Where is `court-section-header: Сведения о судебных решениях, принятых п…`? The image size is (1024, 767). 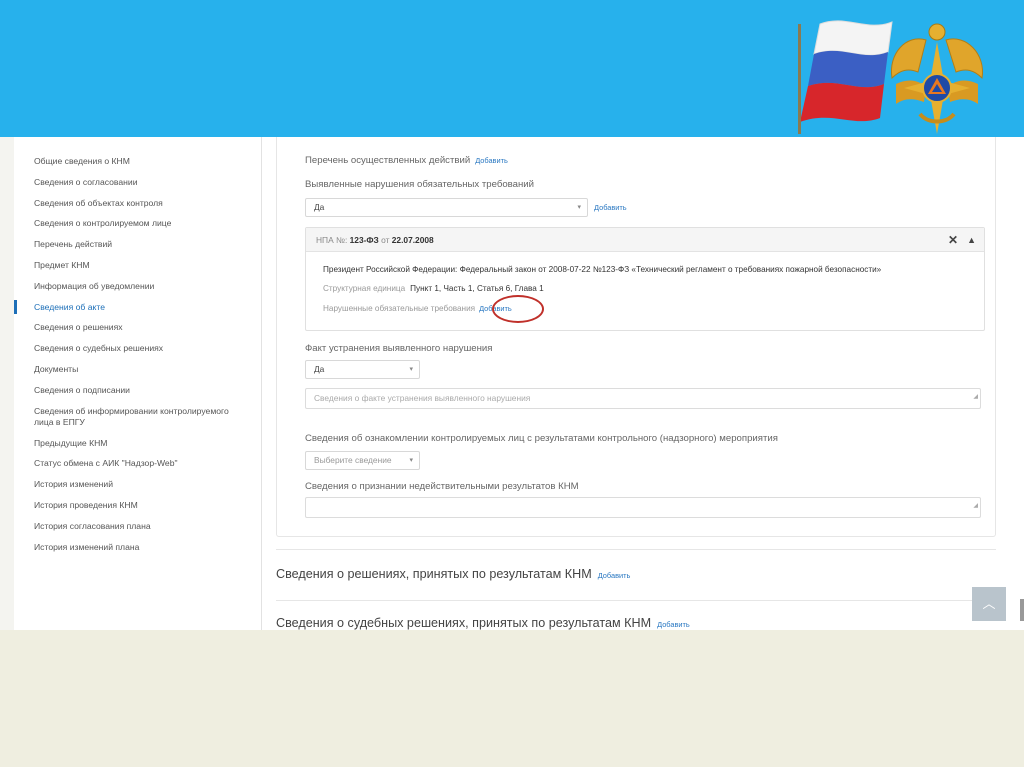
court-section-header: Сведения о судебных решениях, принятых п… is located at coordinates (483, 623).